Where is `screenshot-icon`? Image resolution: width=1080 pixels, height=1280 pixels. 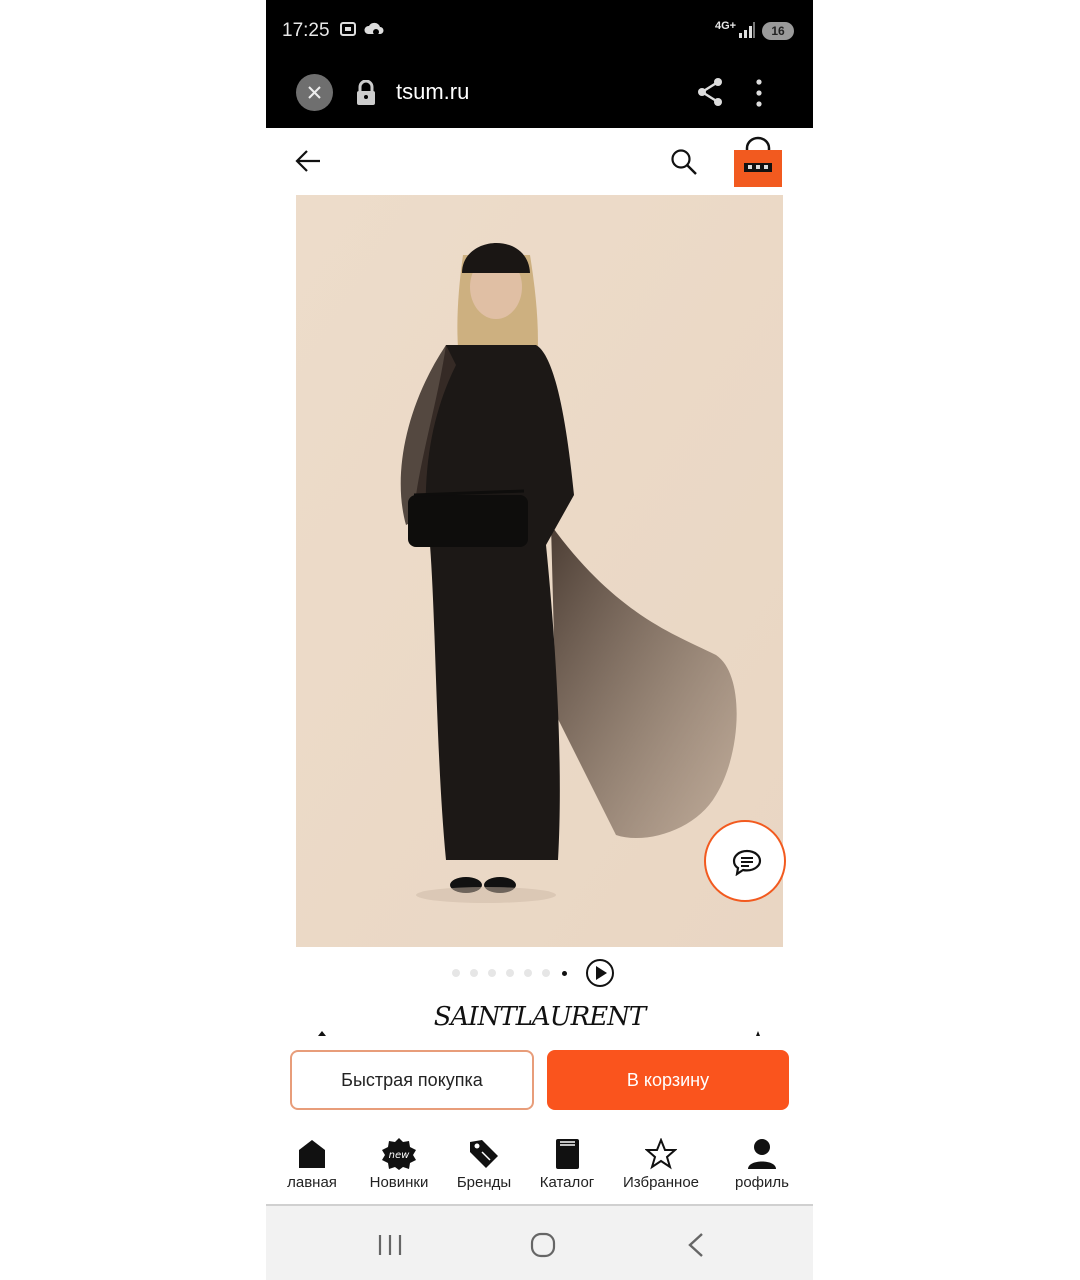 screenshot-icon is located at coordinates (348, 29).